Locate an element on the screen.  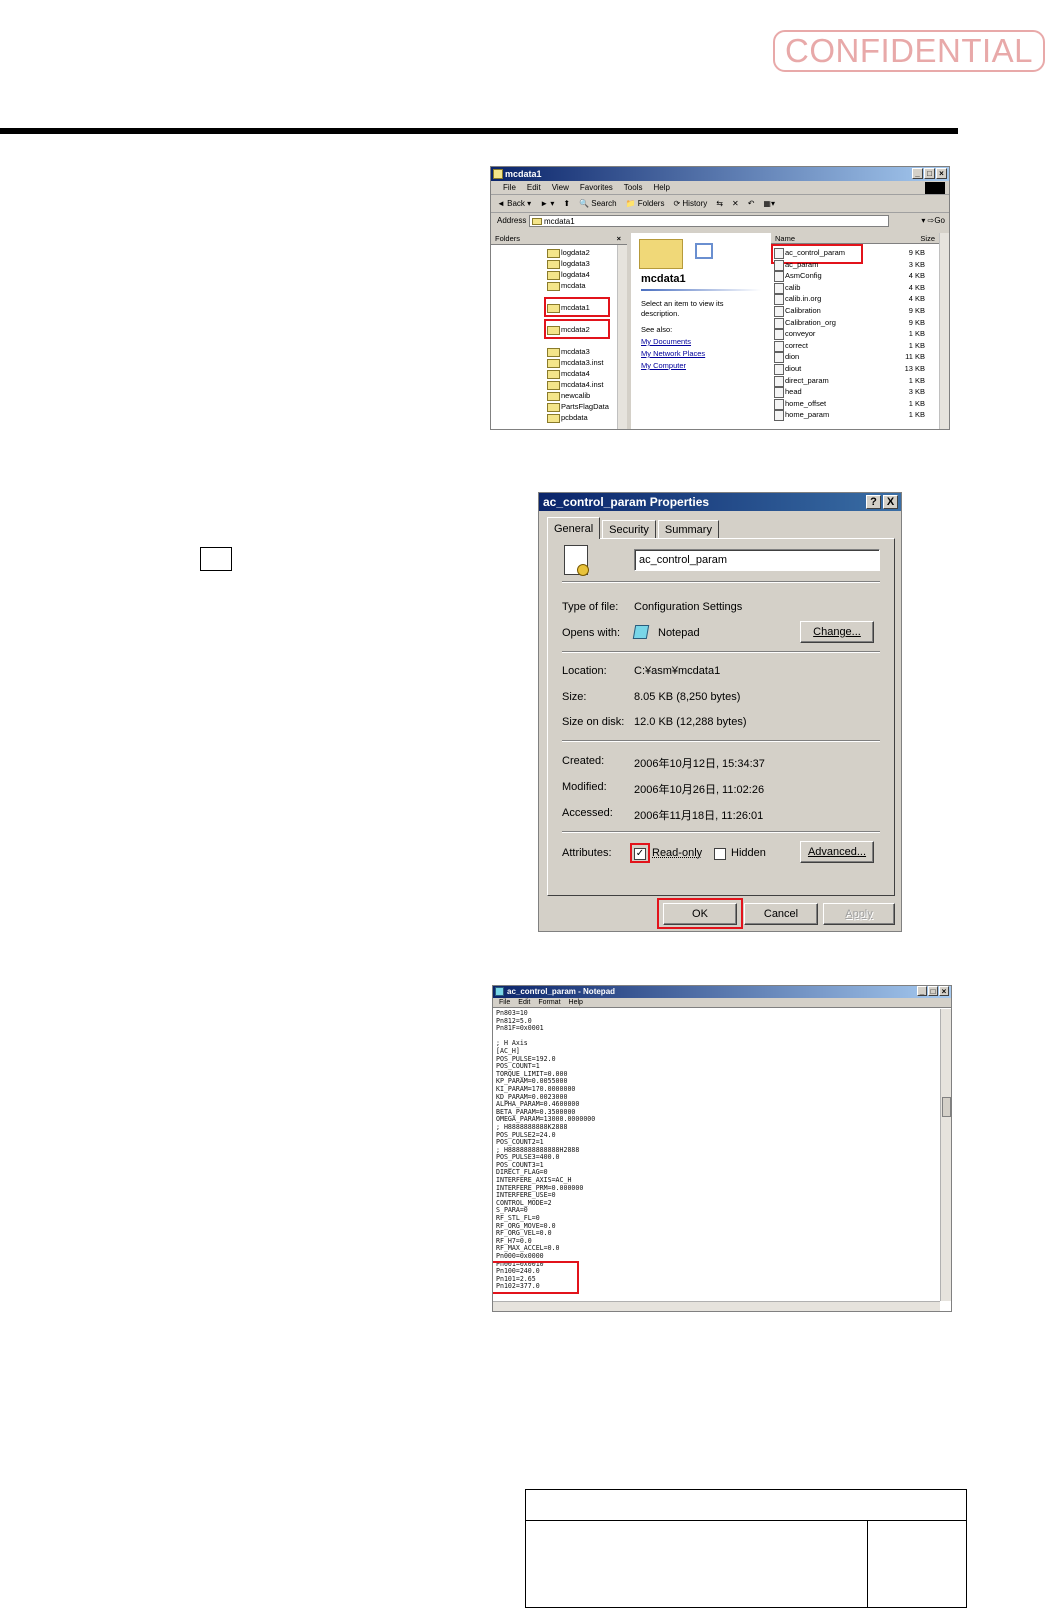
tree-item: mcdata4.inst is located at coordinates (574, 384).